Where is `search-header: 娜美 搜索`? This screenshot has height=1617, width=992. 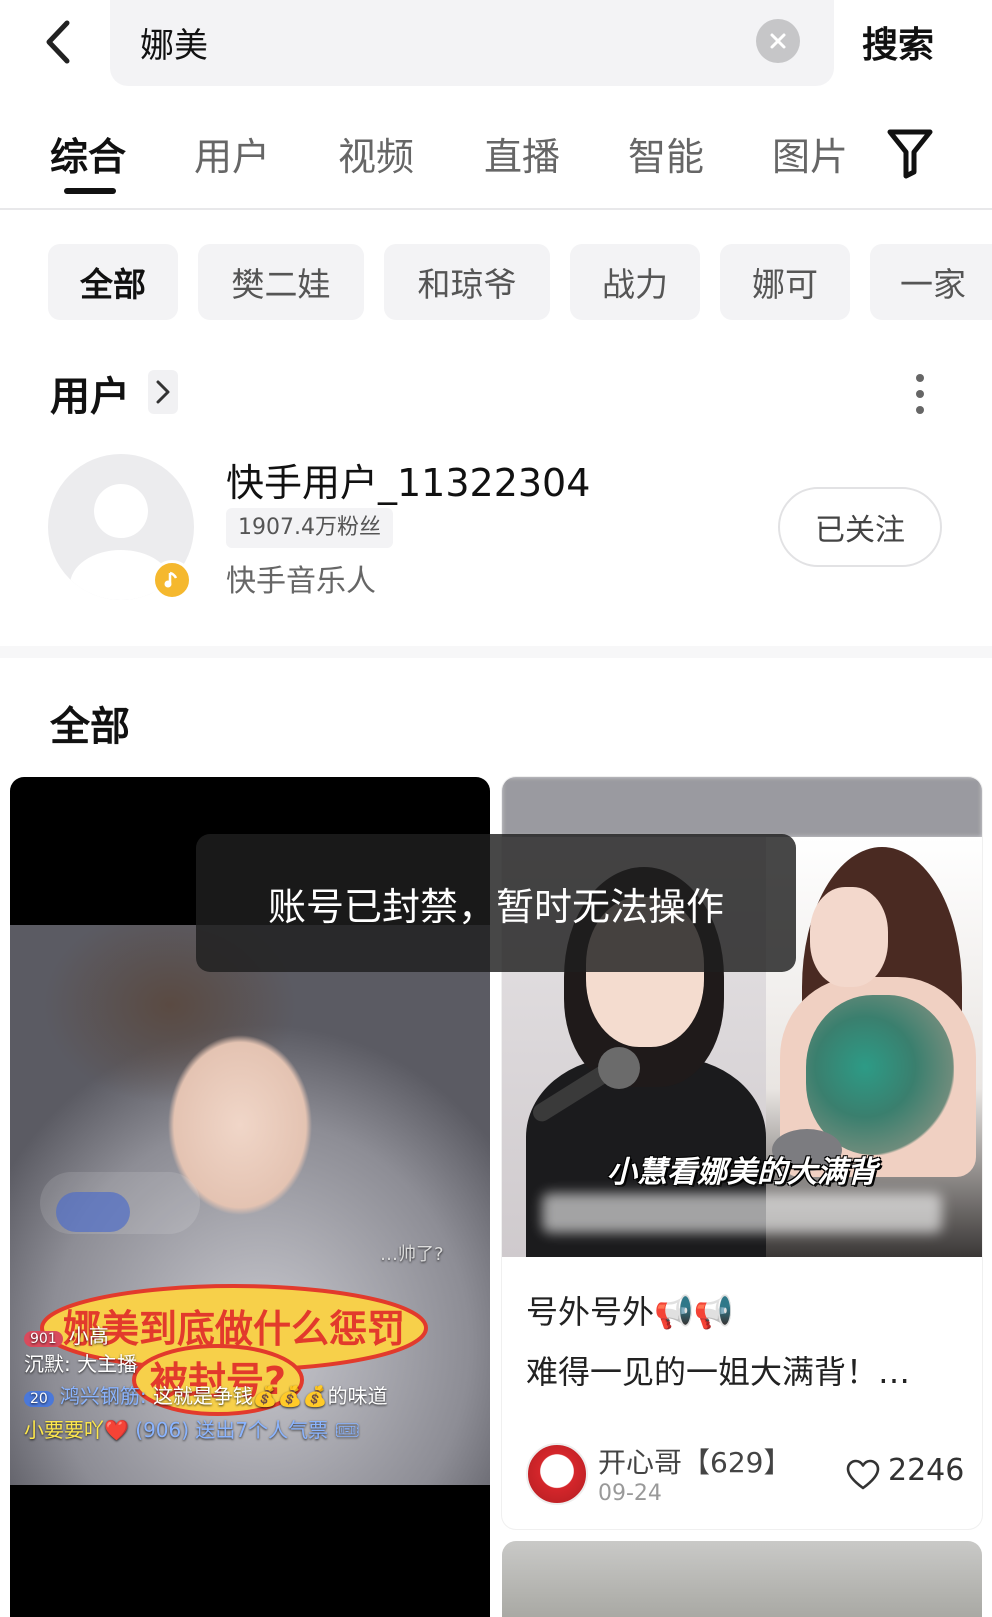
search-header: 娜美 搜索 is located at coordinates (496, 43).